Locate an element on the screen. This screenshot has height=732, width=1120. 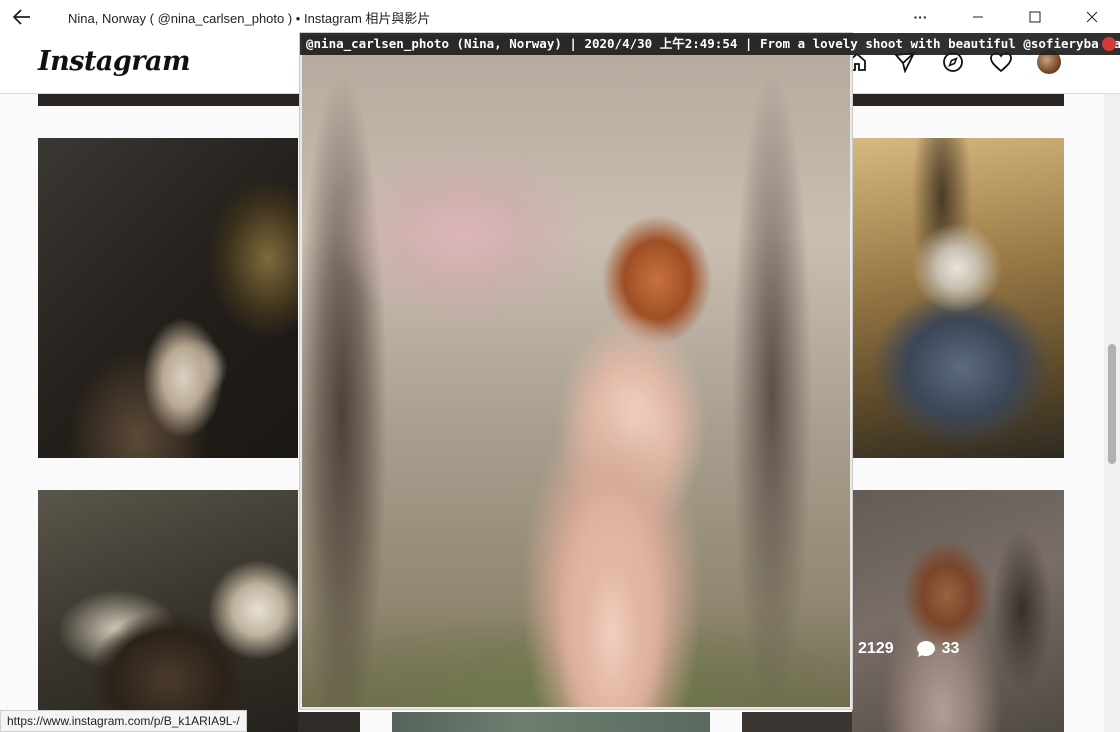
more-icon: ··· is located at coordinates (920, 17).